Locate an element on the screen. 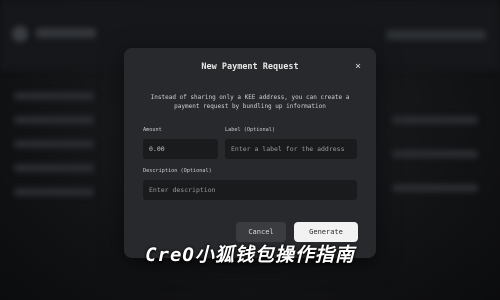 Image resolution: width=500 pixels, height=300 pixels. amount-label: Amount is located at coordinates (152, 130).